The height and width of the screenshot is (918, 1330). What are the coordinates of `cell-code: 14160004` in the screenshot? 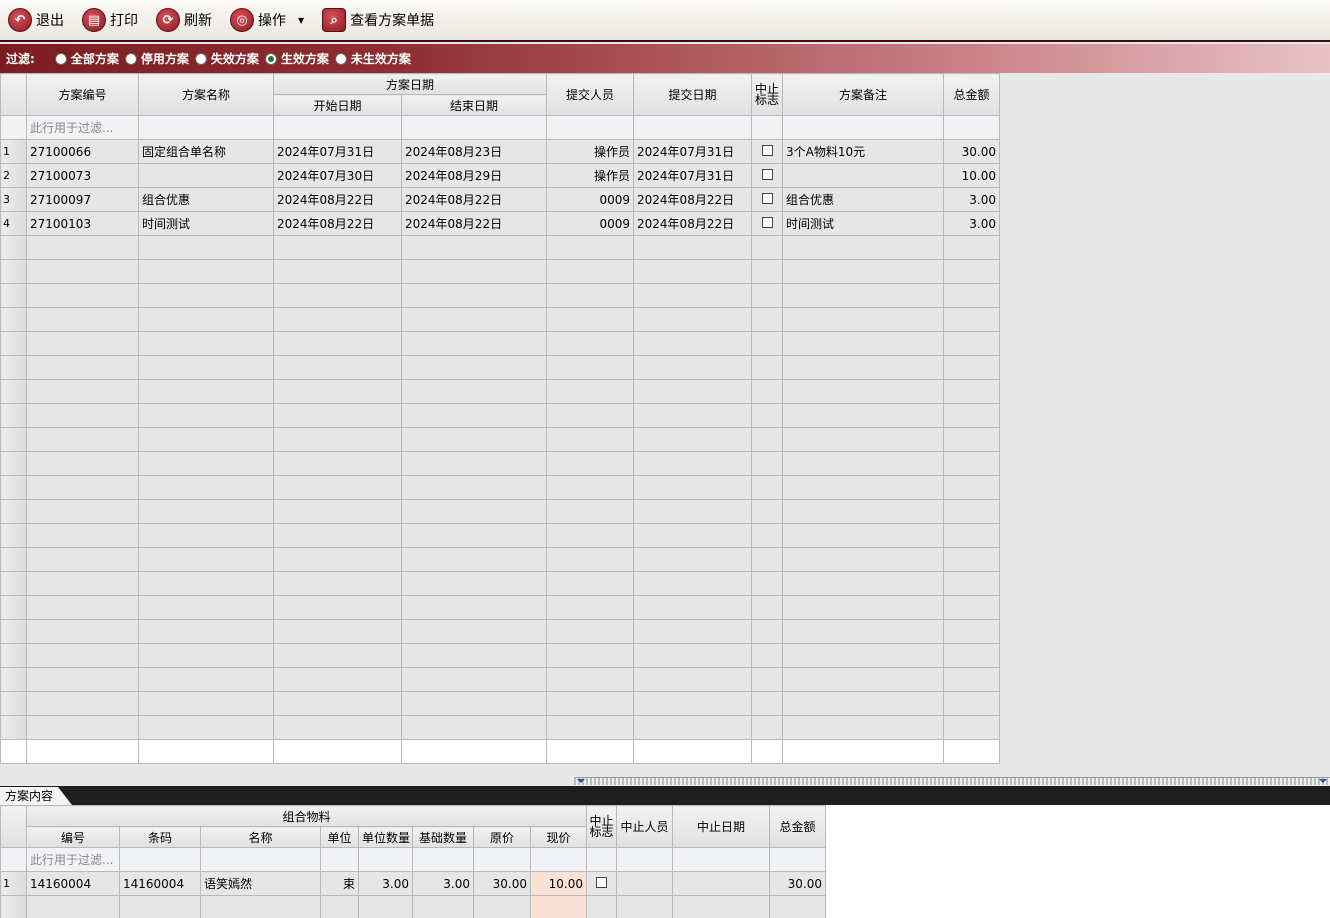 It's located at (73, 883).